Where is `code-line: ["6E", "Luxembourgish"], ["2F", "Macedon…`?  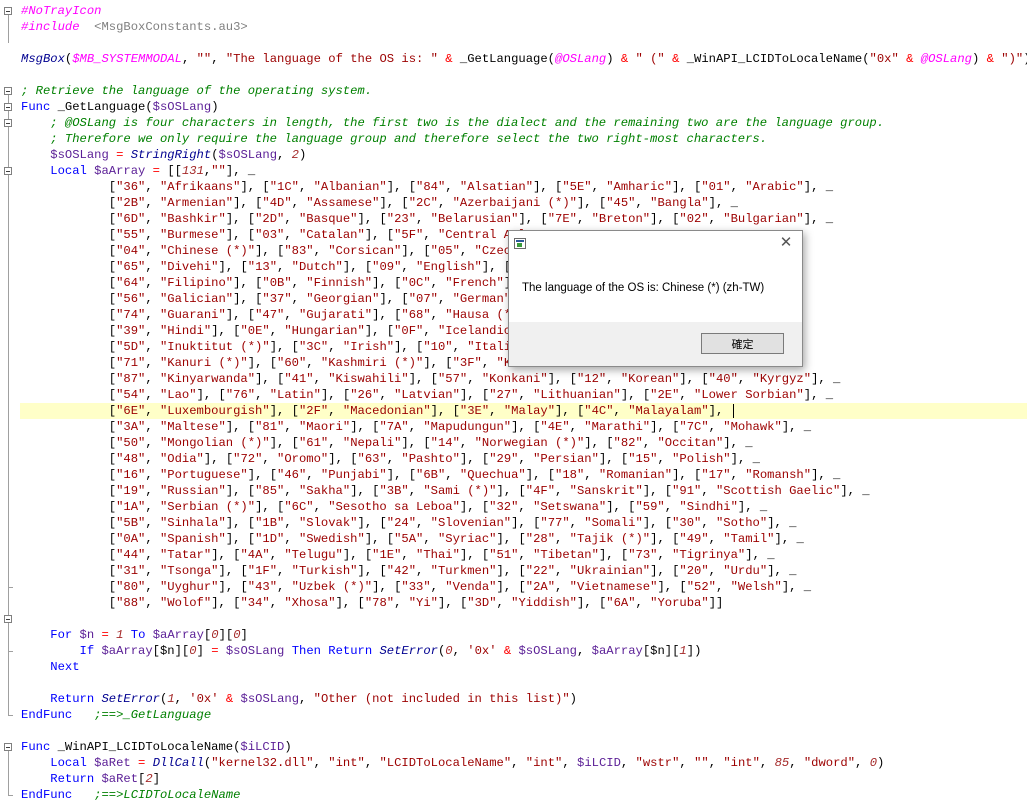 code-line: ["6E", "Luxembourgish"], ["2F", "Macedon… is located at coordinates (377, 411).